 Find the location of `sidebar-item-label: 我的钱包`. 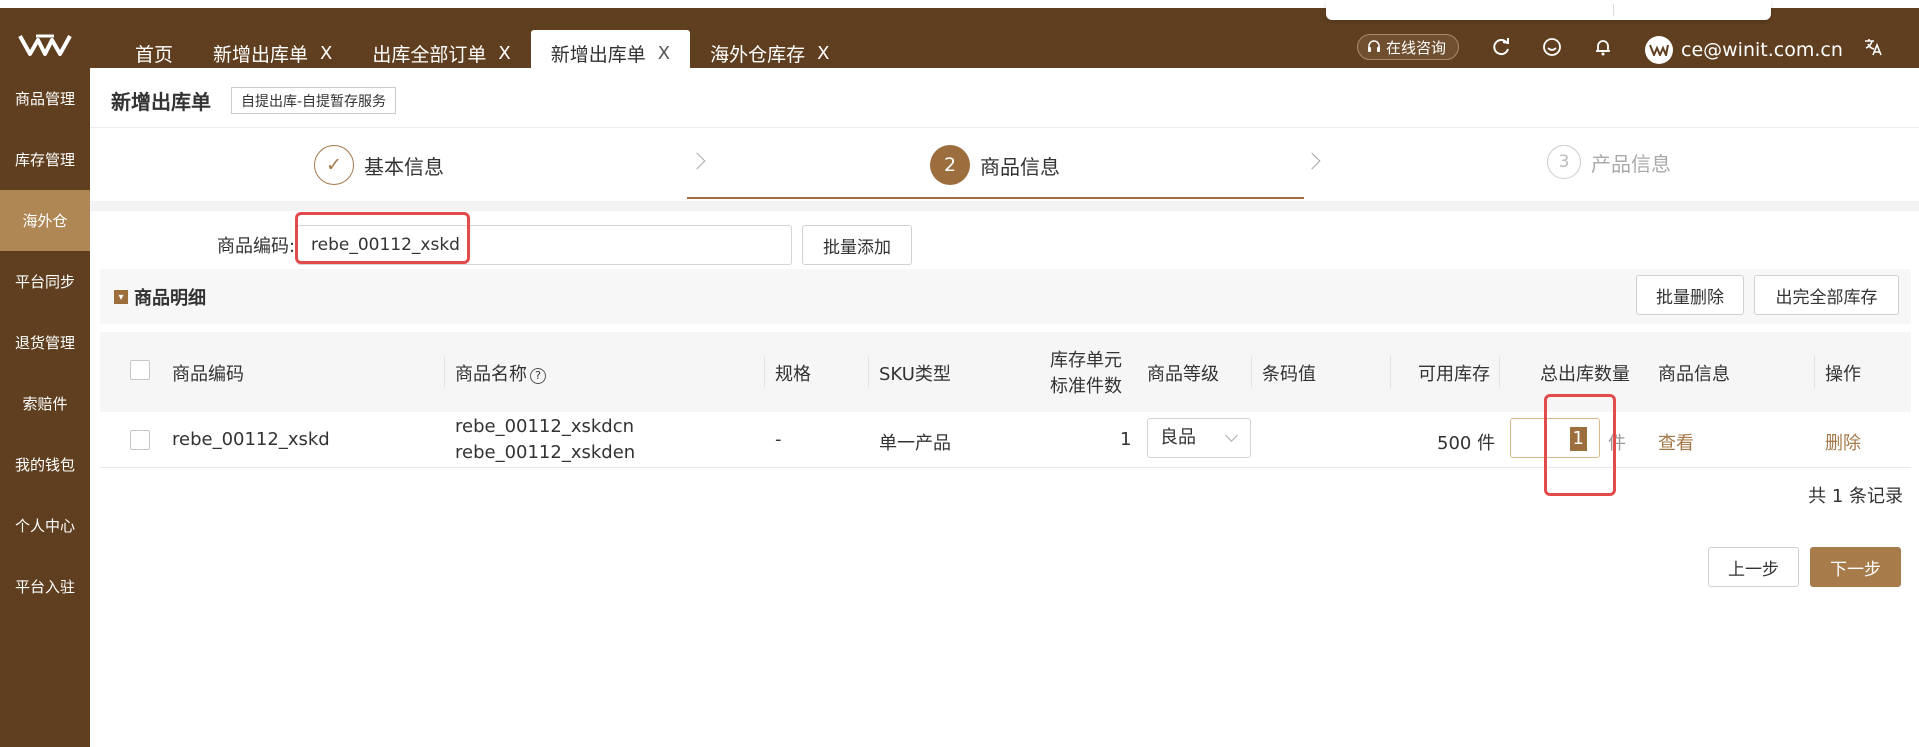

sidebar-item-label: 我的钱包 is located at coordinates (44, 465).